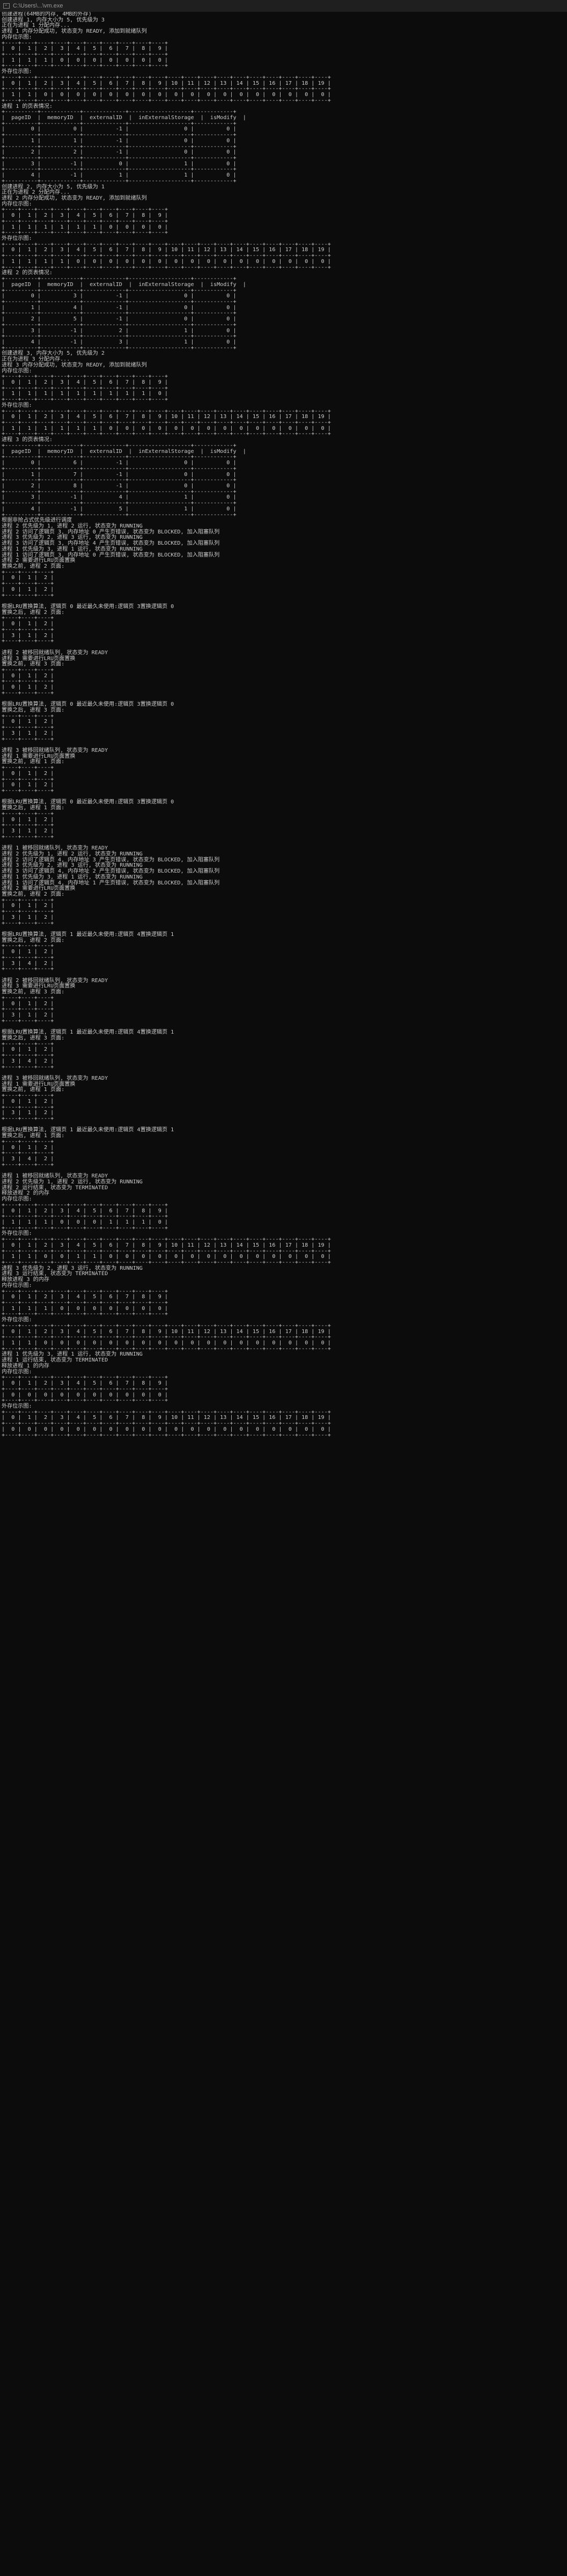  Describe the element at coordinates (39, 986) in the screenshot. I see `console-line: 进程 3 需要进行LRU页面置换` at that location.